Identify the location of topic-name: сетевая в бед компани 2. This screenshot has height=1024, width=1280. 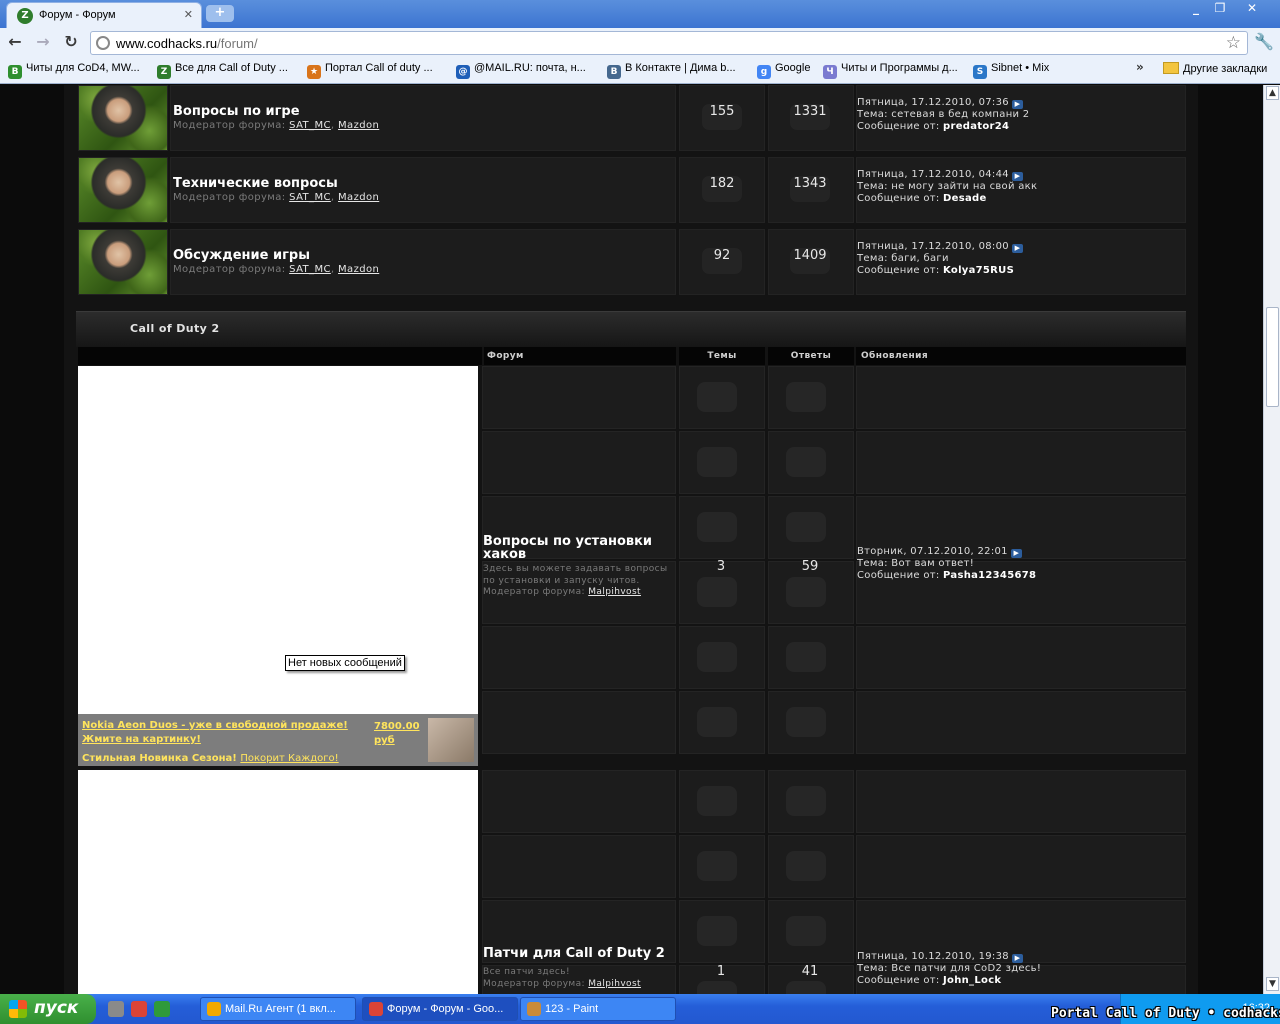
(960, 114).